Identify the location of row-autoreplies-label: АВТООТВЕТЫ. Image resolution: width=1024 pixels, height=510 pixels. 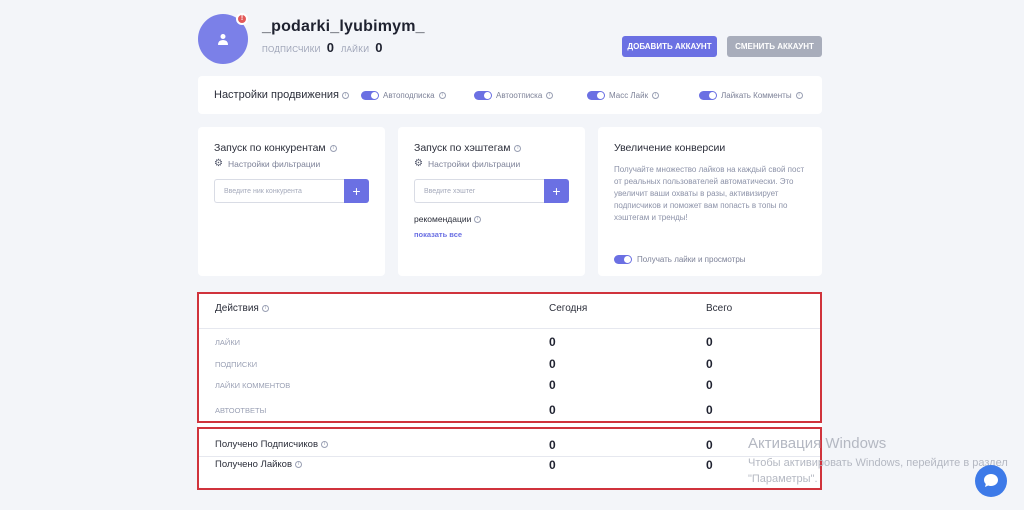
(241, 410).